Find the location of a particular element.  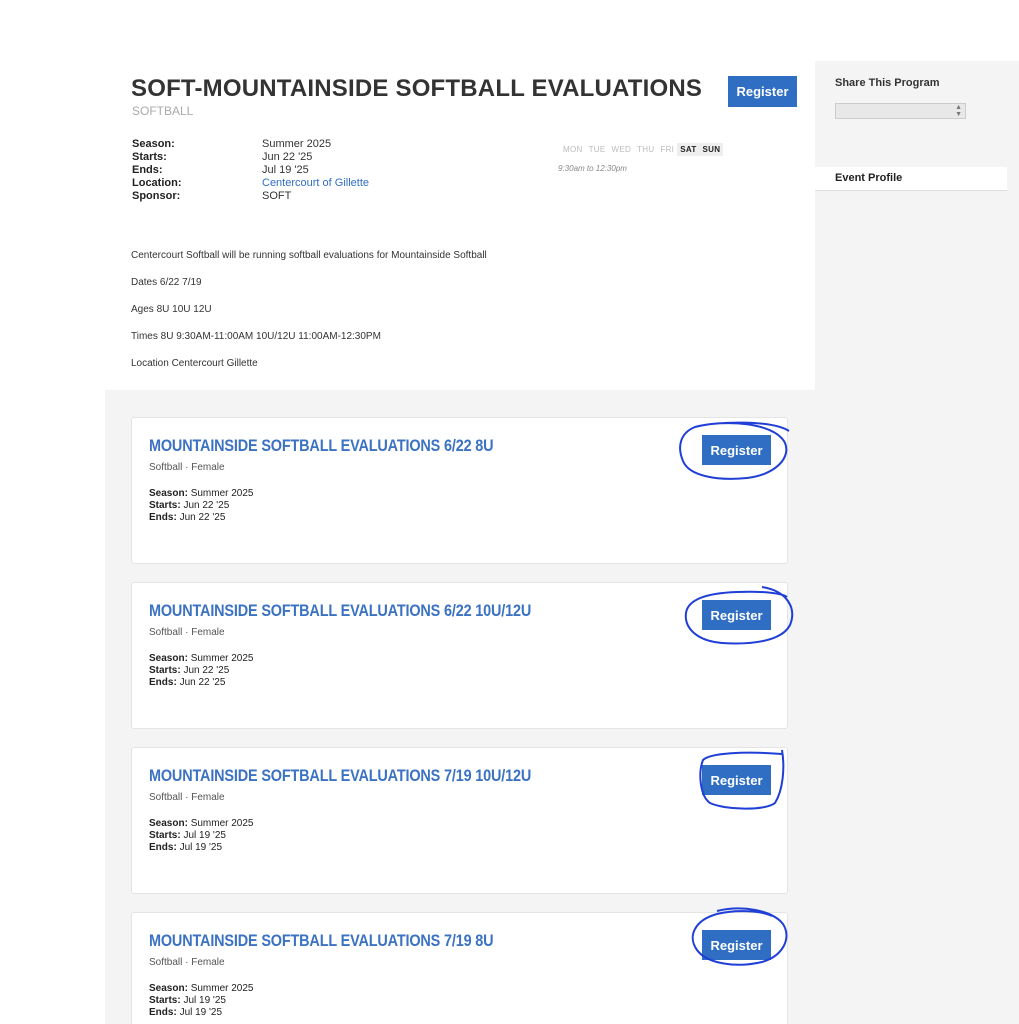

up-down-chevron-icon: ▲ ▼ is located at coordinates (958, 111).